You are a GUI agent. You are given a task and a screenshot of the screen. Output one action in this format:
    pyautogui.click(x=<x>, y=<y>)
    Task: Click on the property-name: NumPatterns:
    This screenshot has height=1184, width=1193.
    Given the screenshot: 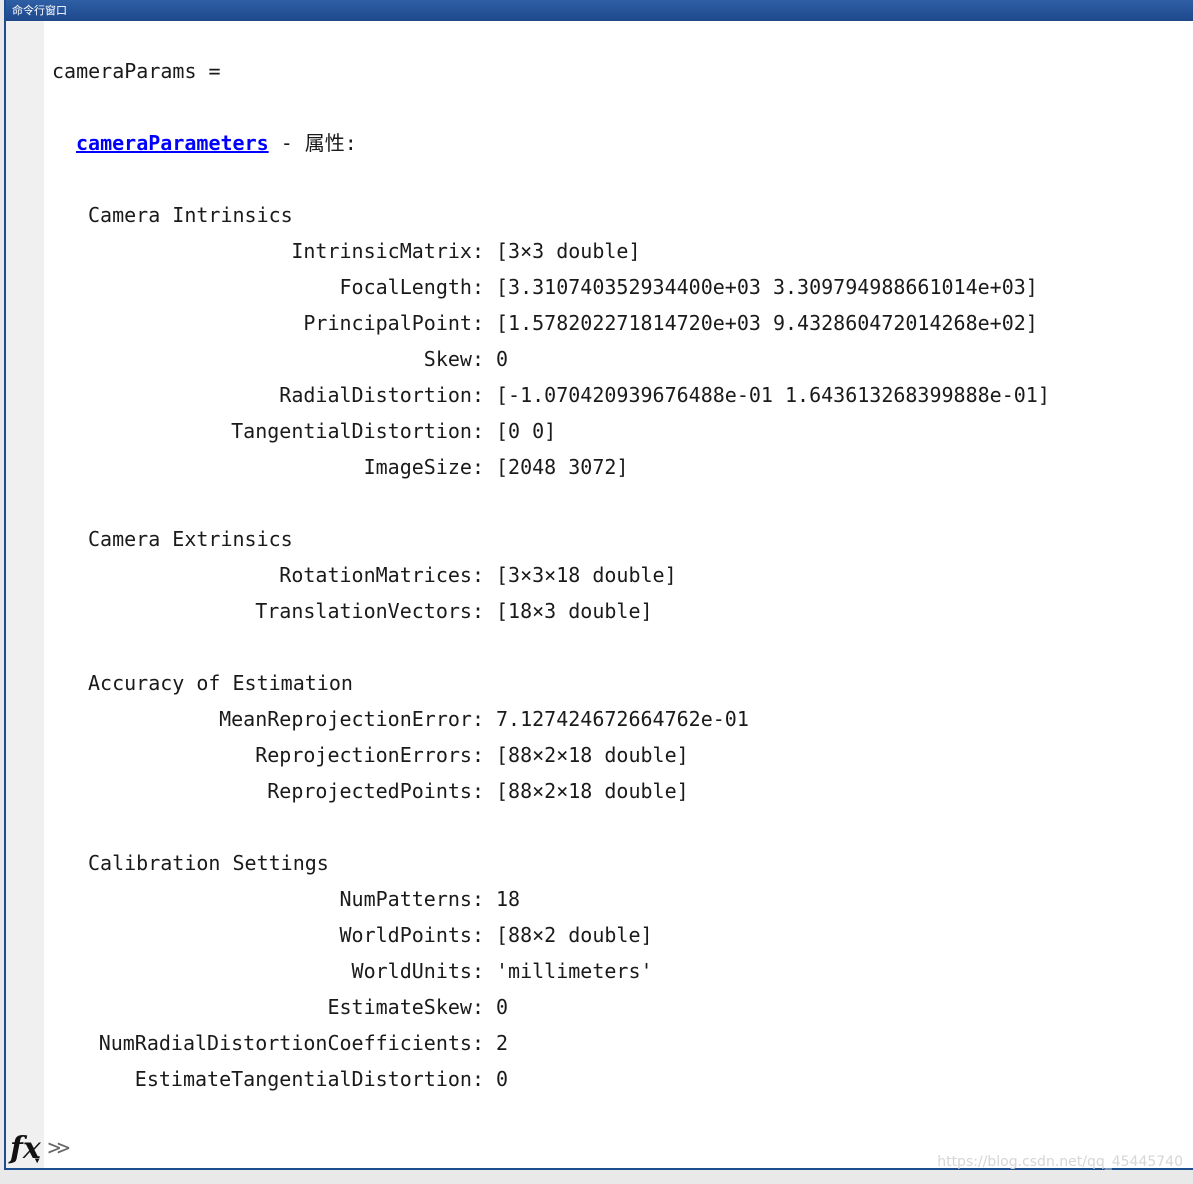 What is the action you would take?
    pyautogui.click(x=412, y=899)
    